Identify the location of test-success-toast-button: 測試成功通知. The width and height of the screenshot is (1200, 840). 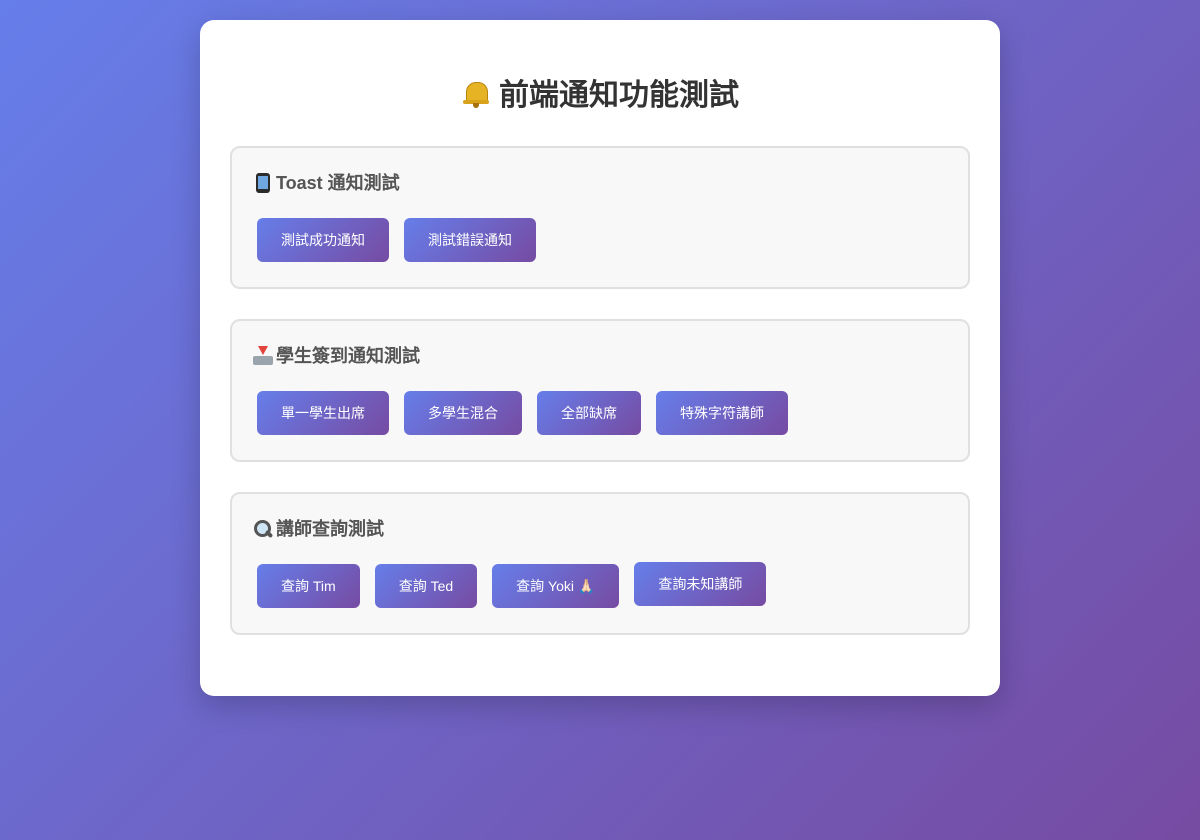
(323, 240).